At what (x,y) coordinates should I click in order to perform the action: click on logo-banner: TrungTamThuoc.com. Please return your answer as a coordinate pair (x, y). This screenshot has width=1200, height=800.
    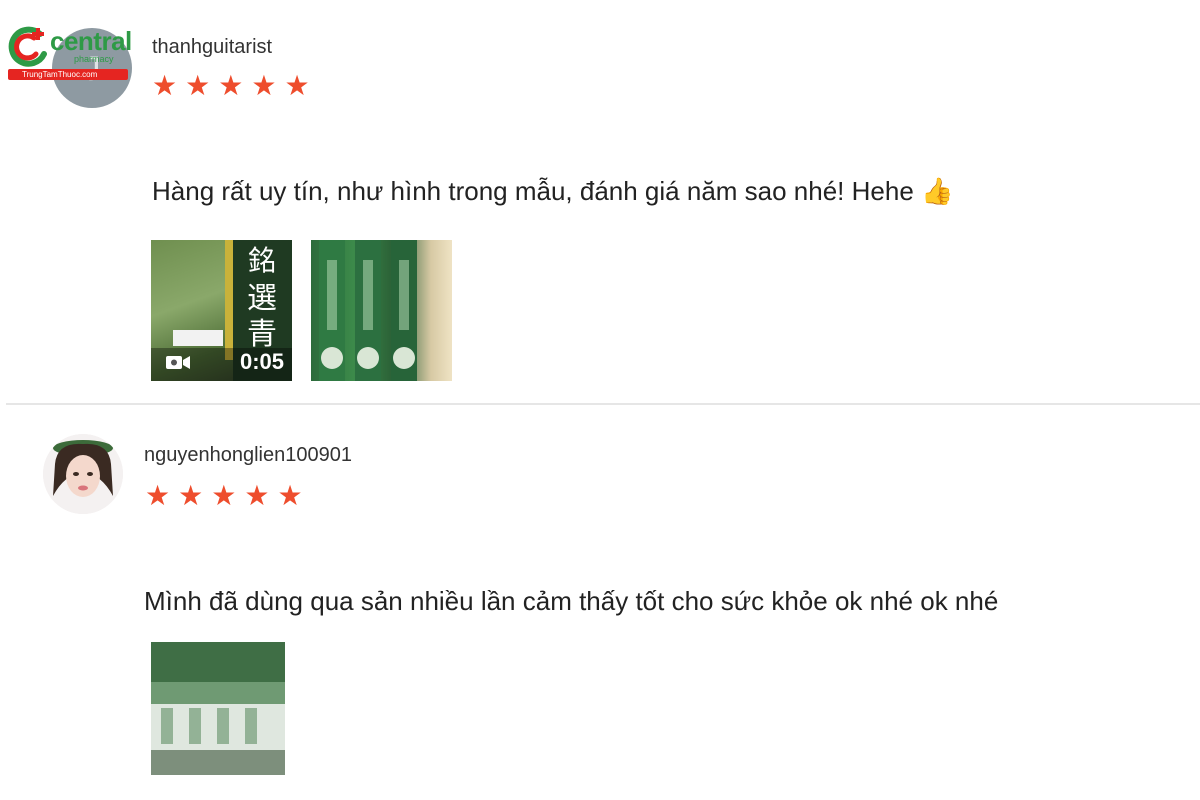
    Looking at the image, I should click on (68, 74).